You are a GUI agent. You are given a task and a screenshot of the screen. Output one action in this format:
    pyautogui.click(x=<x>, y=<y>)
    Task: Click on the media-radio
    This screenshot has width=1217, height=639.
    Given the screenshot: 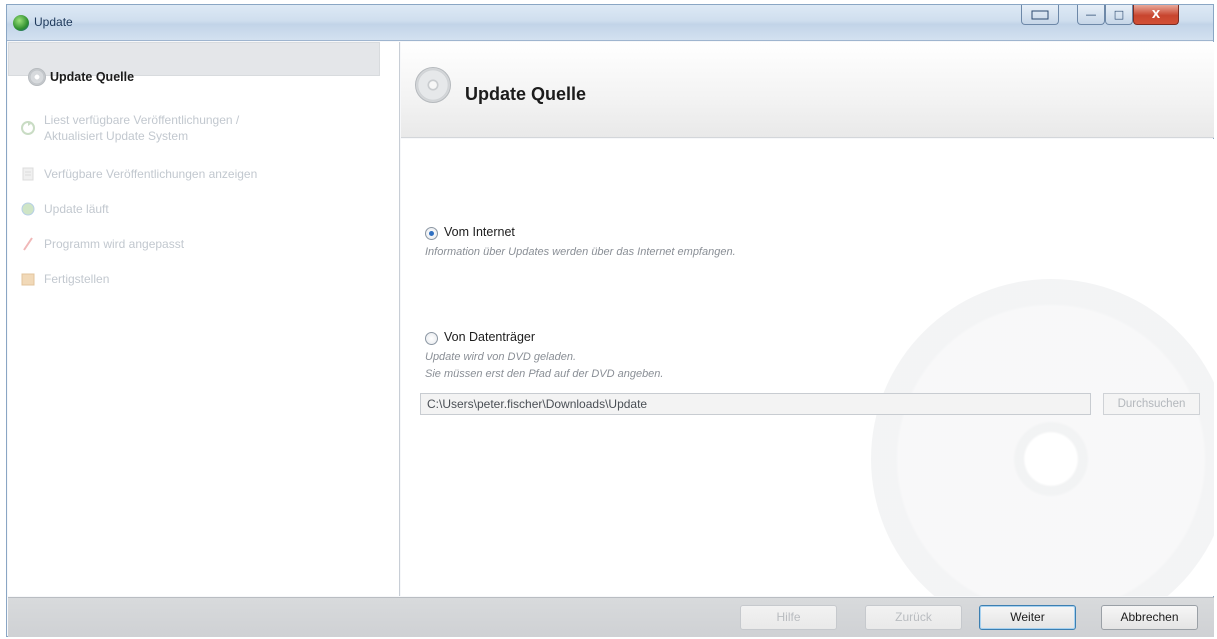 What is the action you would take?
    pyautogui.click(x=431, y=338)
    